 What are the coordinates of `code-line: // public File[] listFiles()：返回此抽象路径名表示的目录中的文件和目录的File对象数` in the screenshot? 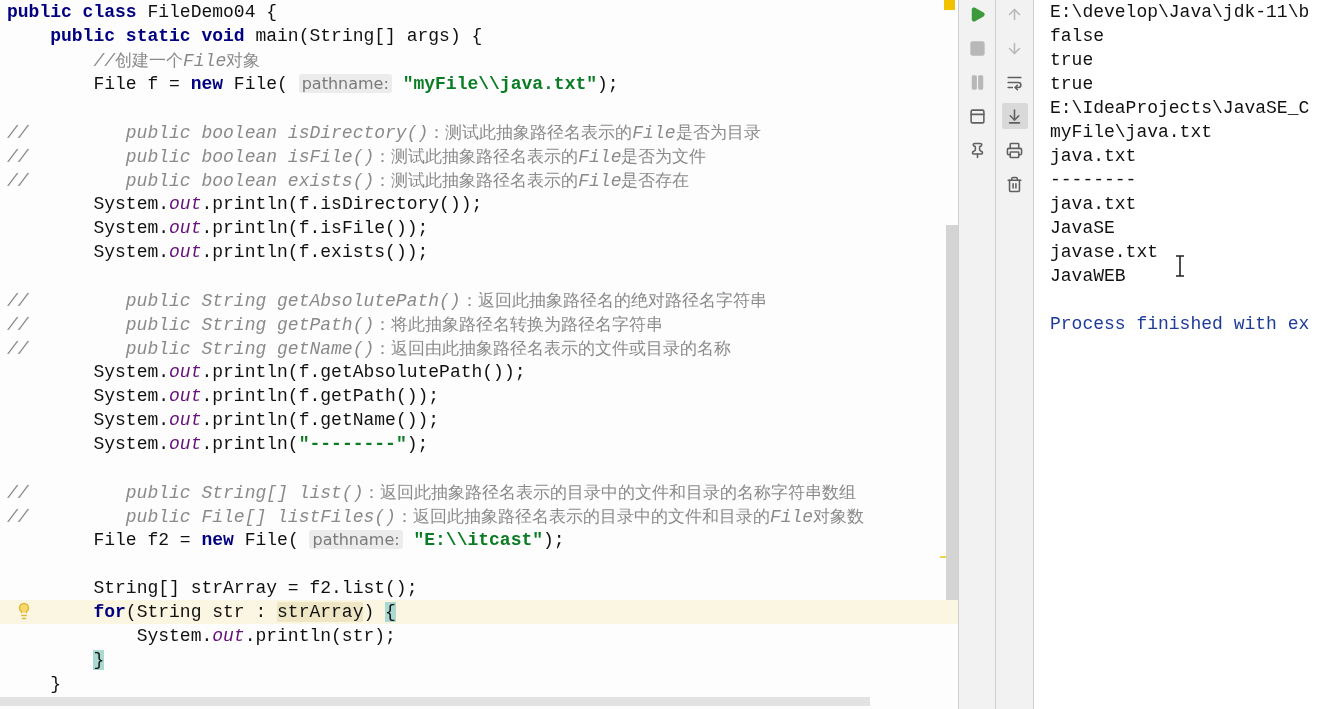 It's located at (436, 516).